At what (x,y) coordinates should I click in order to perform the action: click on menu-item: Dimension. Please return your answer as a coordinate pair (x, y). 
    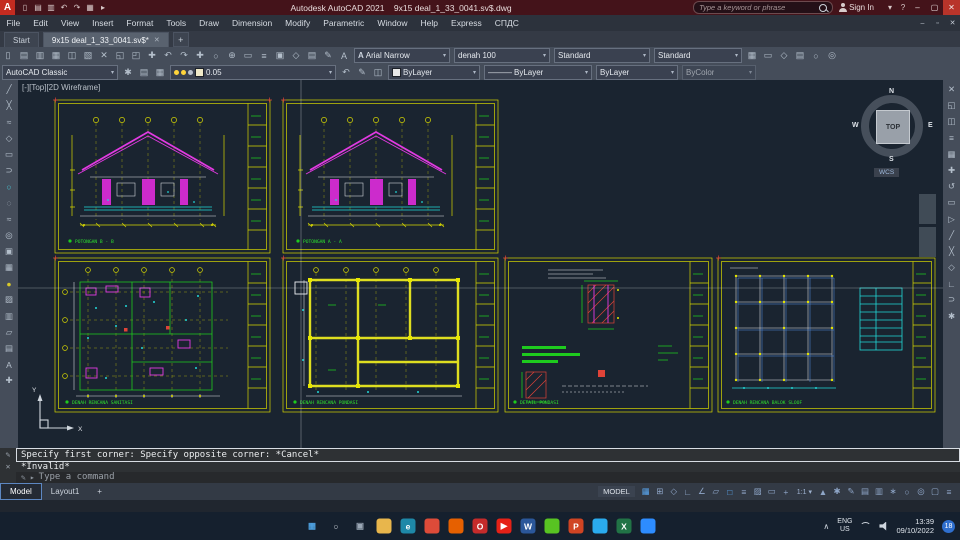
    Looking at the image, I should click on (252, 23).